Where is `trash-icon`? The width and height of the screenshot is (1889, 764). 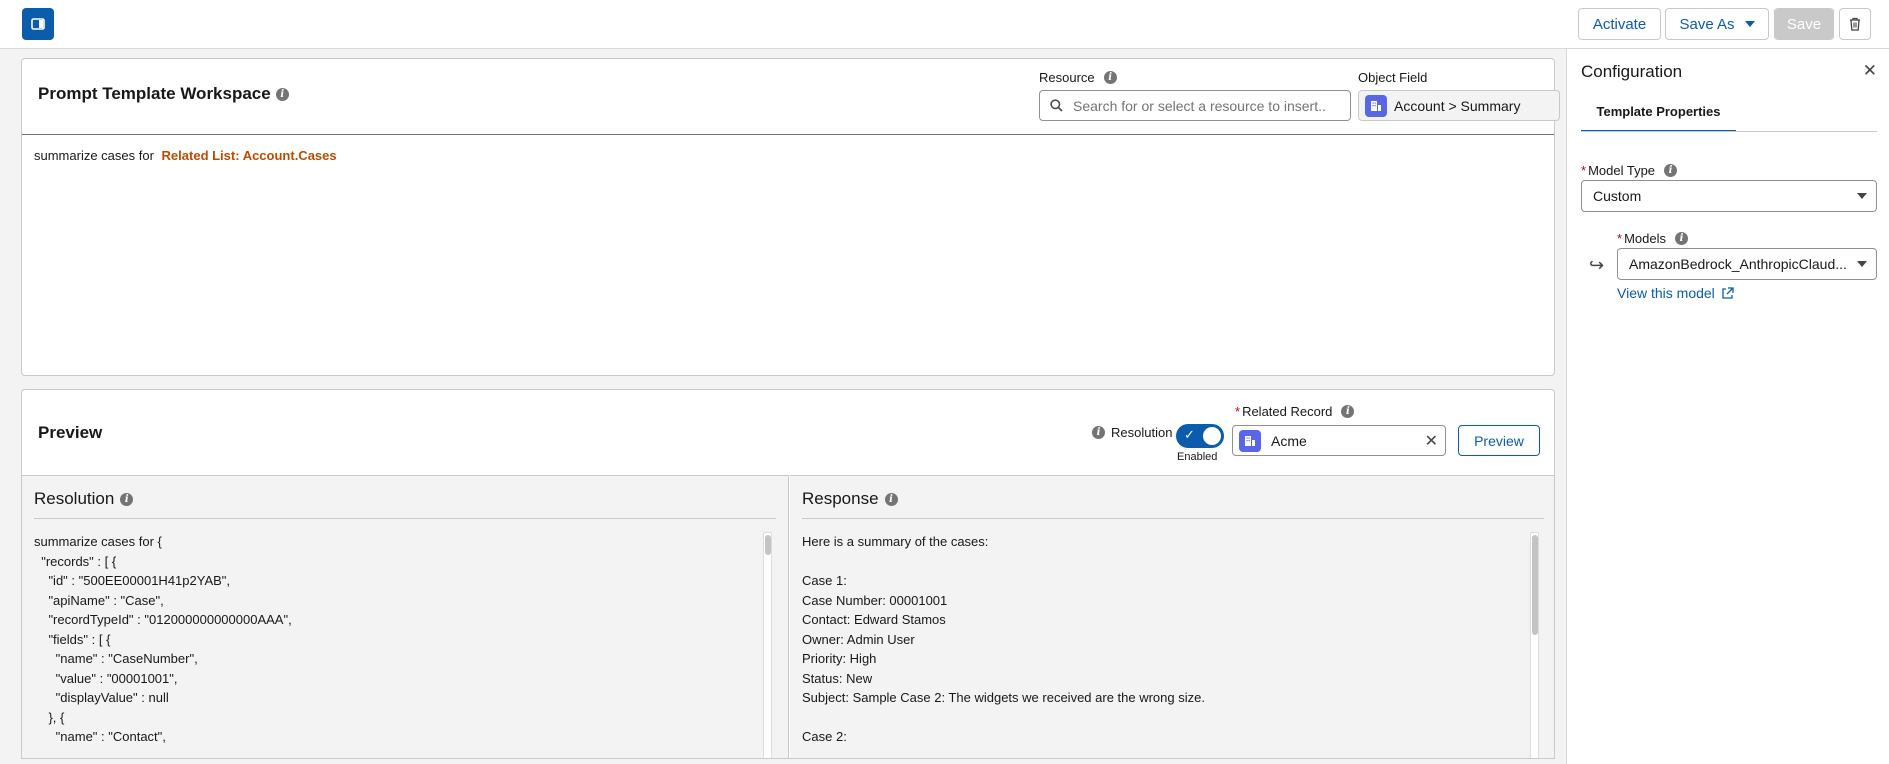 trash-icon is located at coordinates (1855, 24).